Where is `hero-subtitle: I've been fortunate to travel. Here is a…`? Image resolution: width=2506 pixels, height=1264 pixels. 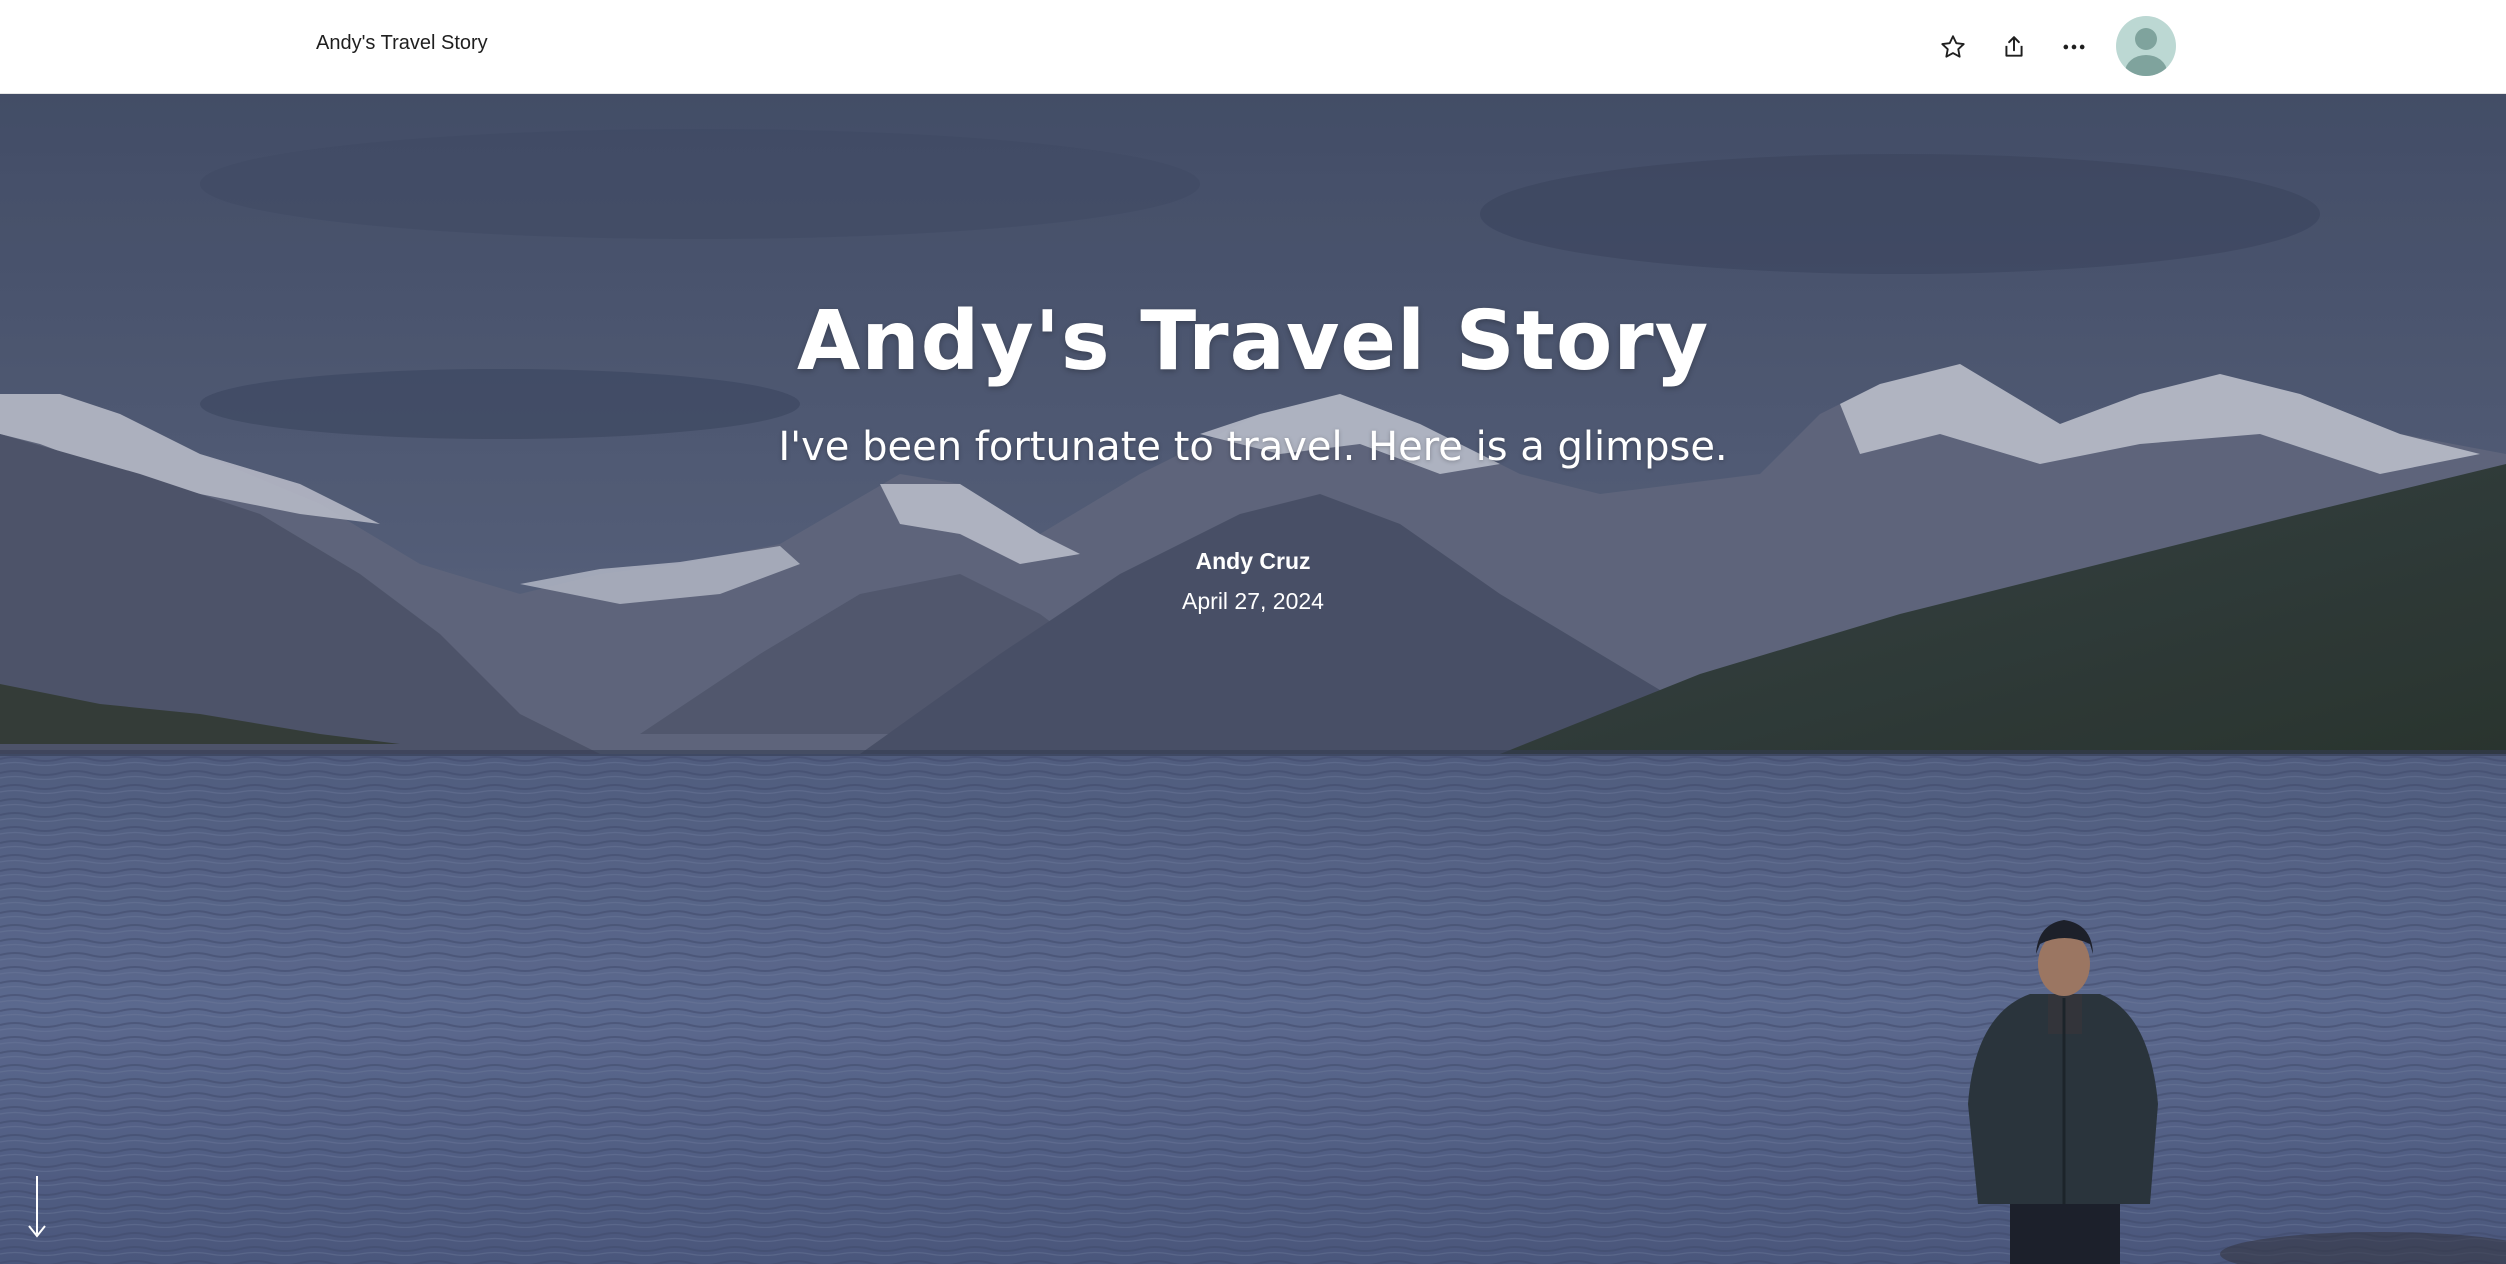
hero-subtitle: I've been fortunate to travel. Here is a… is located at coordinates (1253, 447).